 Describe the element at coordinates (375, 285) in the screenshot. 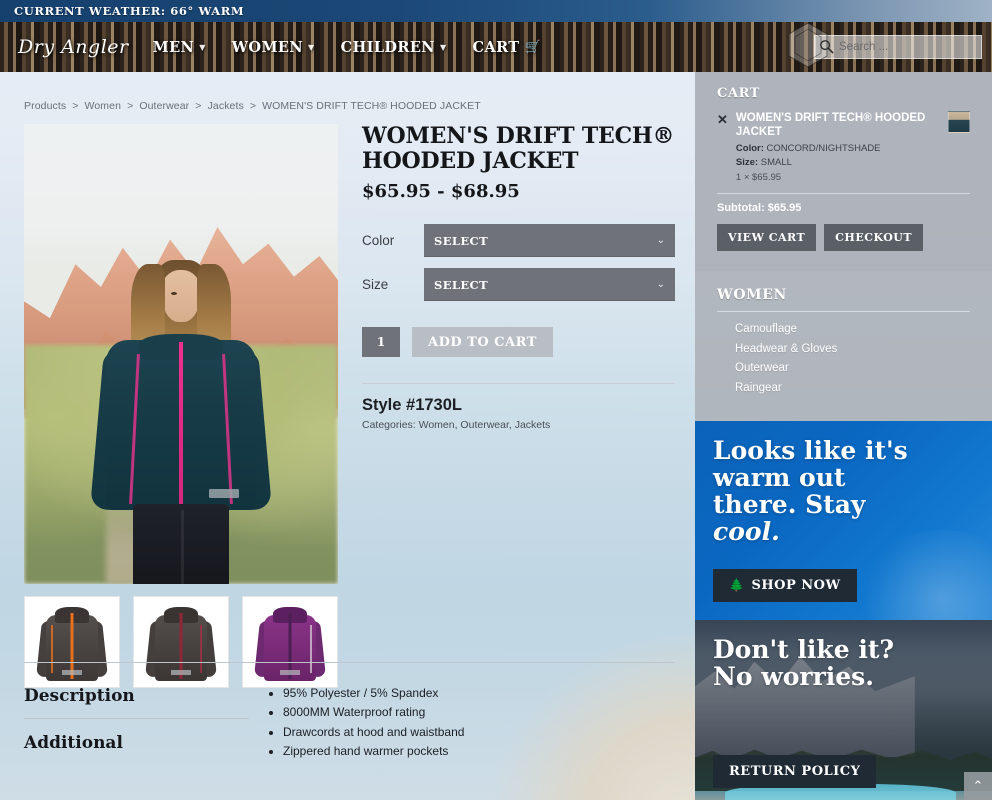

I see `size-label: Size` at that location.